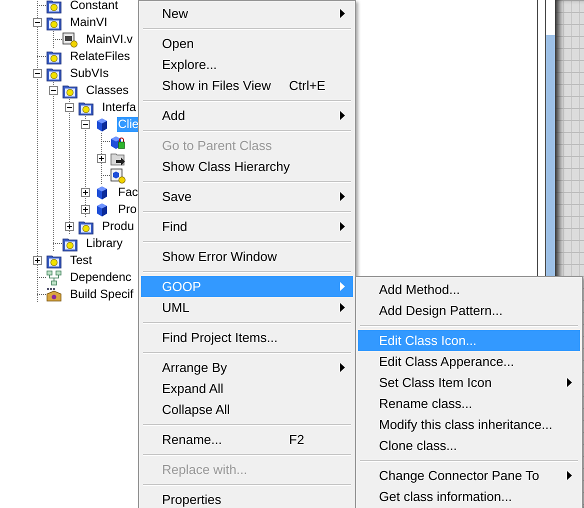 This screenshot has height=508, width=584. What do you see at coordinates (54, 294) in the screenshot?
I see `package-icon` at bounding box center [54, 294].